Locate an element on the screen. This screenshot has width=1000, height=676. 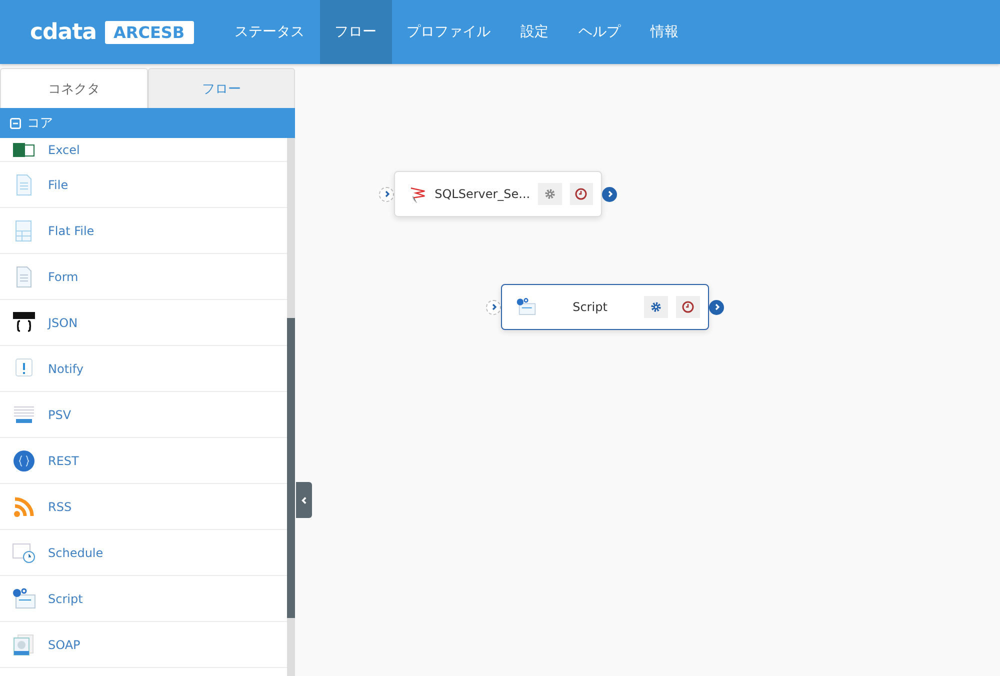
sidebar-tab: コネクタ is located at coordinates (74, 88).